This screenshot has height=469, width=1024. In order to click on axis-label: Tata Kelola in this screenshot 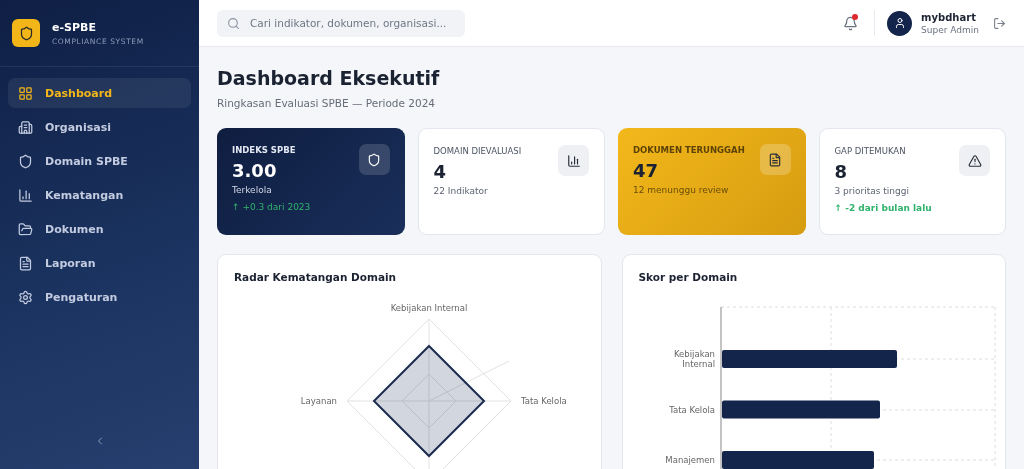, I will do `click(544, 401)`.